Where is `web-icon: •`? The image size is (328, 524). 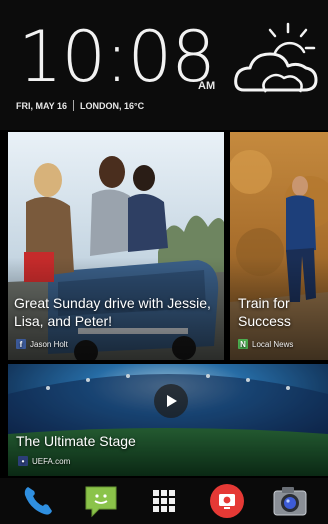 web-icon: • is located at coordinates (23, 461).